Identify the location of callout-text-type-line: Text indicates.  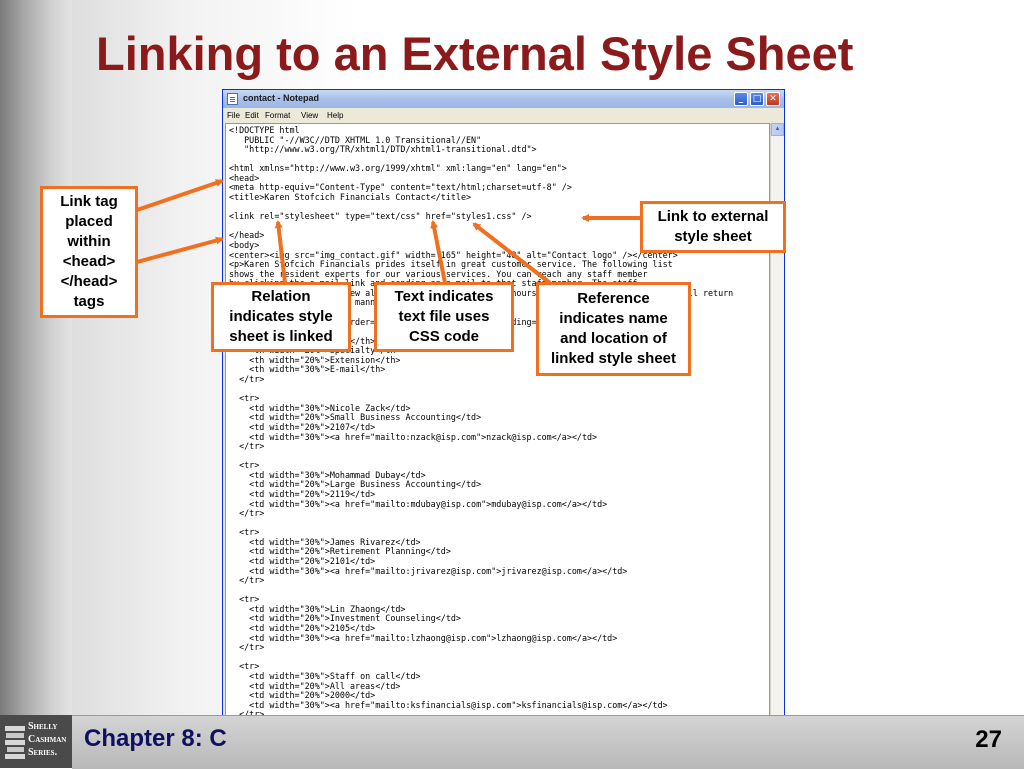
(444, 296).